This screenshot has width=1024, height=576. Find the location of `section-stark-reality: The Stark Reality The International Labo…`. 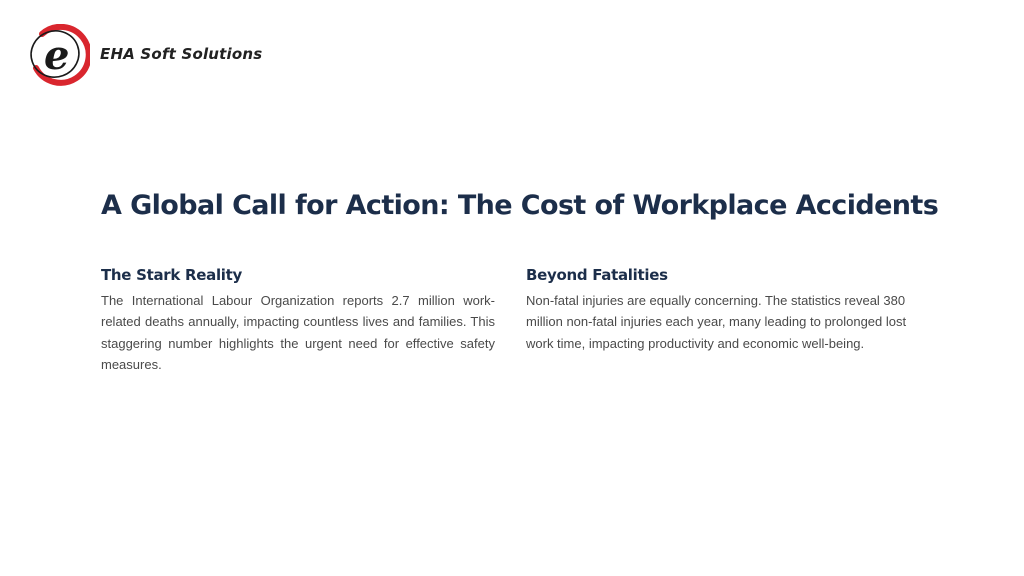

section-stark-reality: The Stark Reality The International Labo… is located at coordinates (298, 319).